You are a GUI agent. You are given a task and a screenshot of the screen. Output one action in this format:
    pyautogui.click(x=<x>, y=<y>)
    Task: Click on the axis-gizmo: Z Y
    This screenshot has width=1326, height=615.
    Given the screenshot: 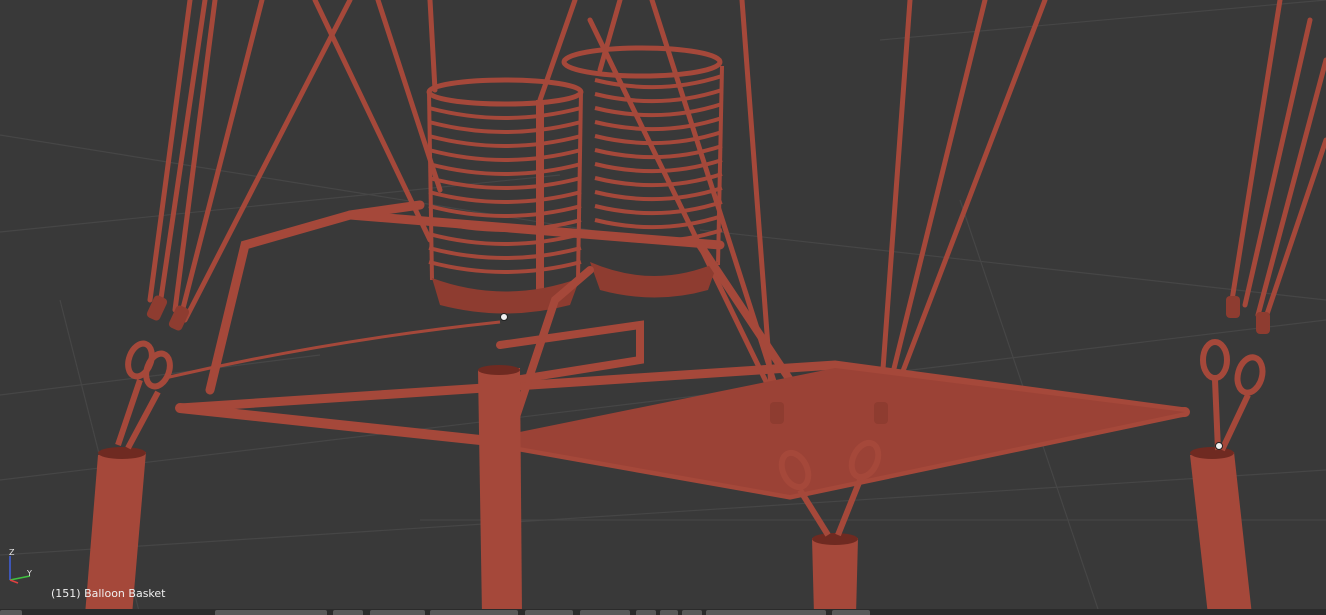 What is the action you would take?
    pyautogui.click(x=20, y=566)
    